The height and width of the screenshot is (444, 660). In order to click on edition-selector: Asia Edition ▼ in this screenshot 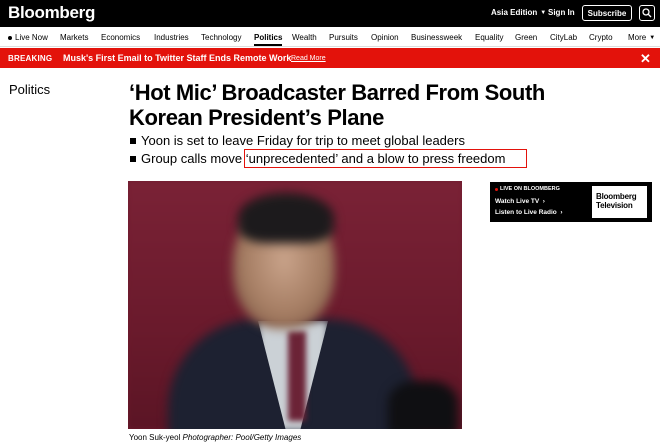, I will do `click(518, 12)`.